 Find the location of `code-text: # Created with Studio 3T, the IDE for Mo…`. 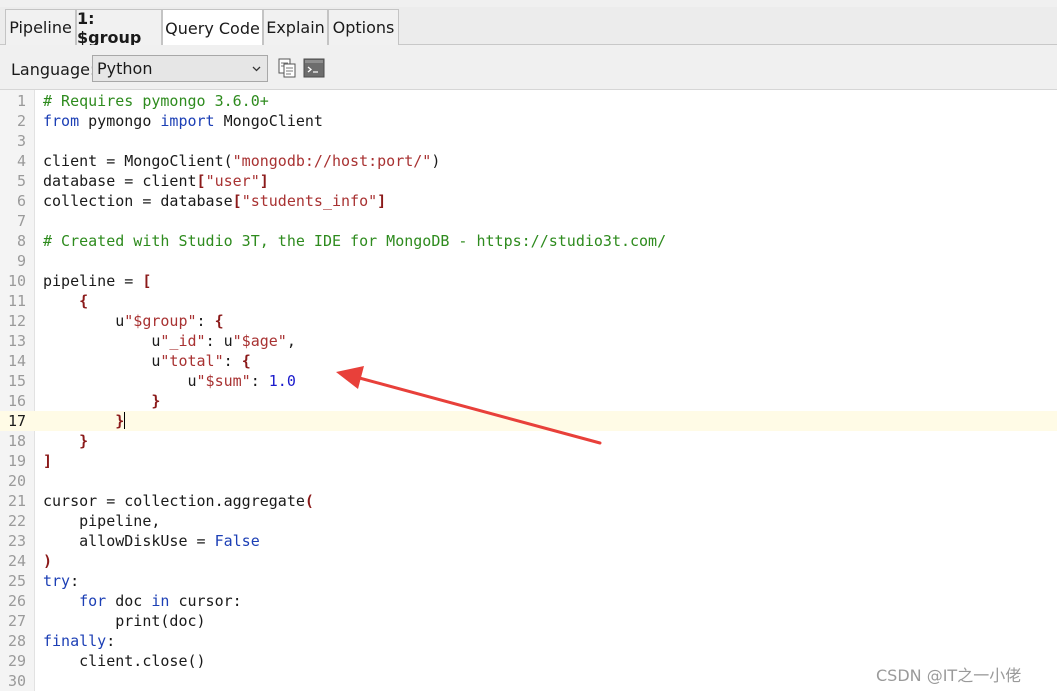

code-text: # Created with Studio 3T, the IDE for Mo… is located at coordinates (354, 241).